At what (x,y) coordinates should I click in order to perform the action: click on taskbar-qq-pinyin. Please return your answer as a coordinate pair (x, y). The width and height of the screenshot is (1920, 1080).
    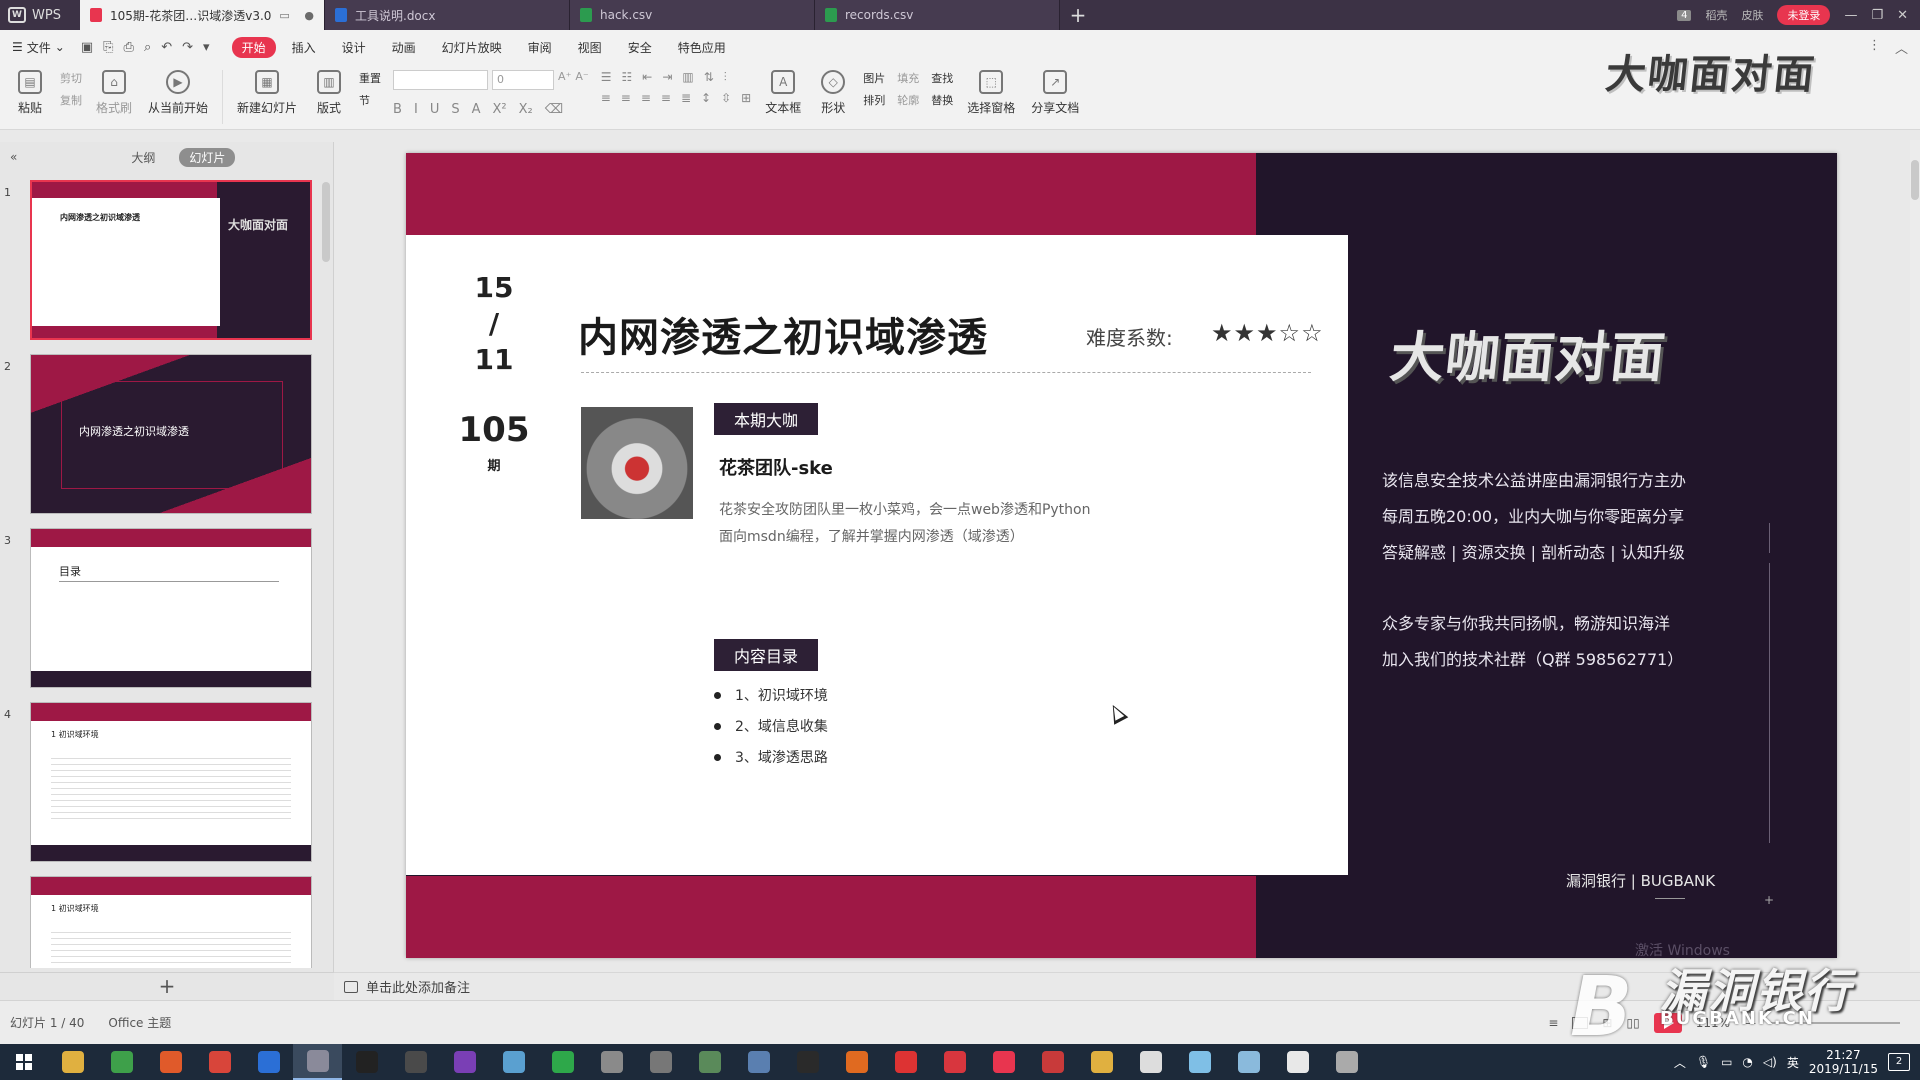
    Looking at the image, I should click on (1199, 1062).